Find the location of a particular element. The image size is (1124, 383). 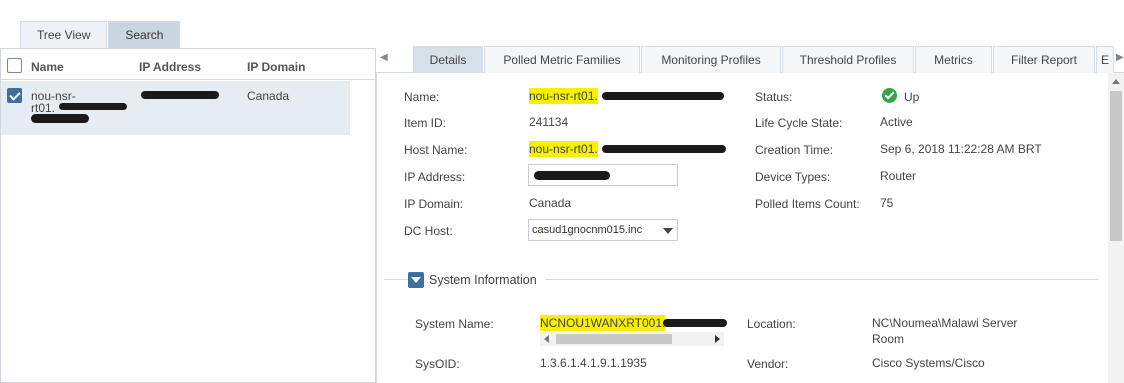

status-label: Status: is located at coordinates (774, 97).